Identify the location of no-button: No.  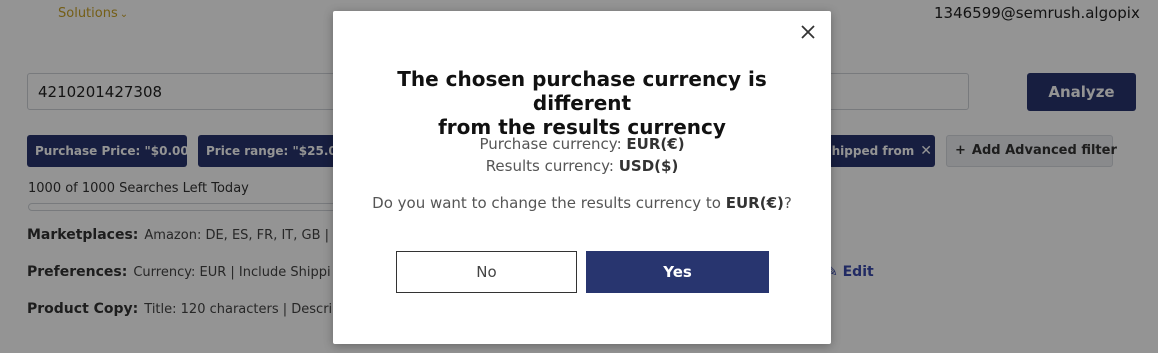
(486, 272).